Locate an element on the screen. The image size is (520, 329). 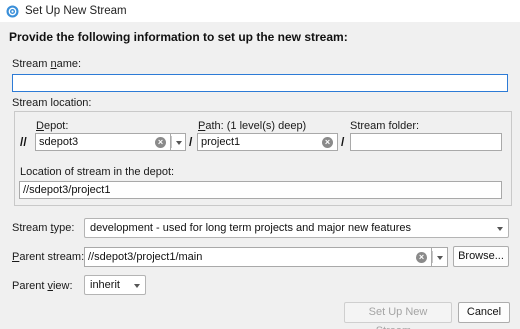
parent-stream-value: //sdepot3/project1/main is located at coordinates (145, 257).